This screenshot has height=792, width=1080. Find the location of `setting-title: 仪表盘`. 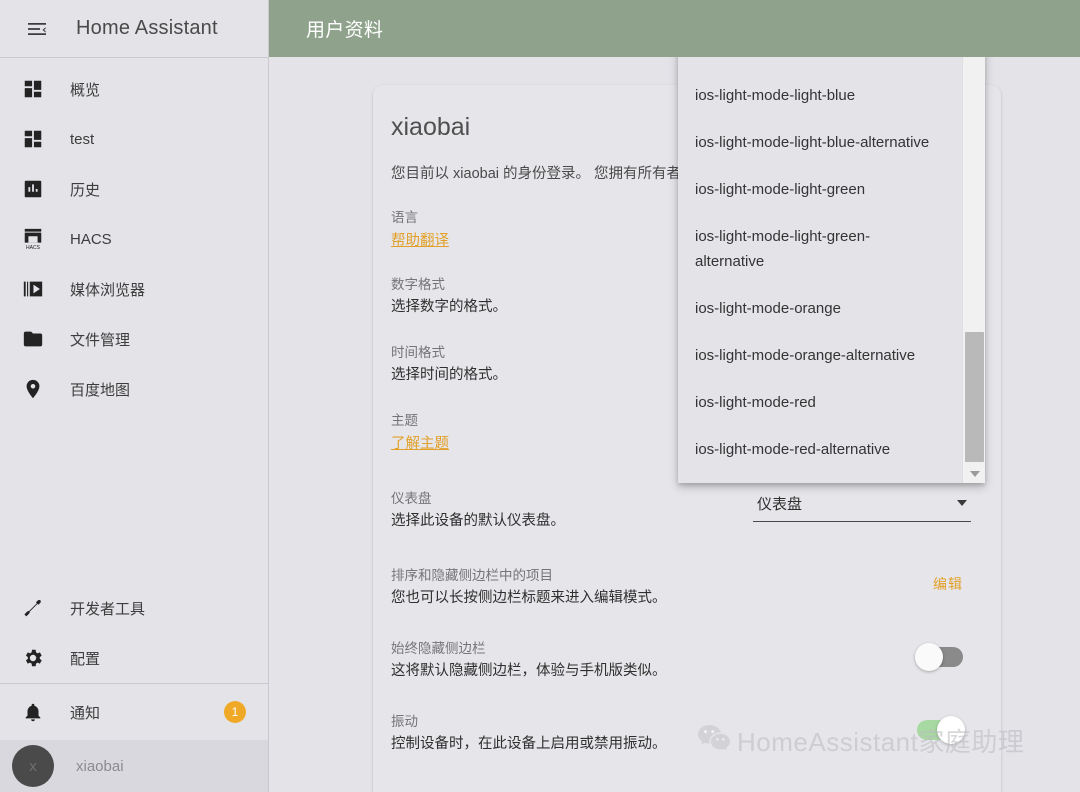

setting-title: 仪表盘 is located at coordinates (411, 498).